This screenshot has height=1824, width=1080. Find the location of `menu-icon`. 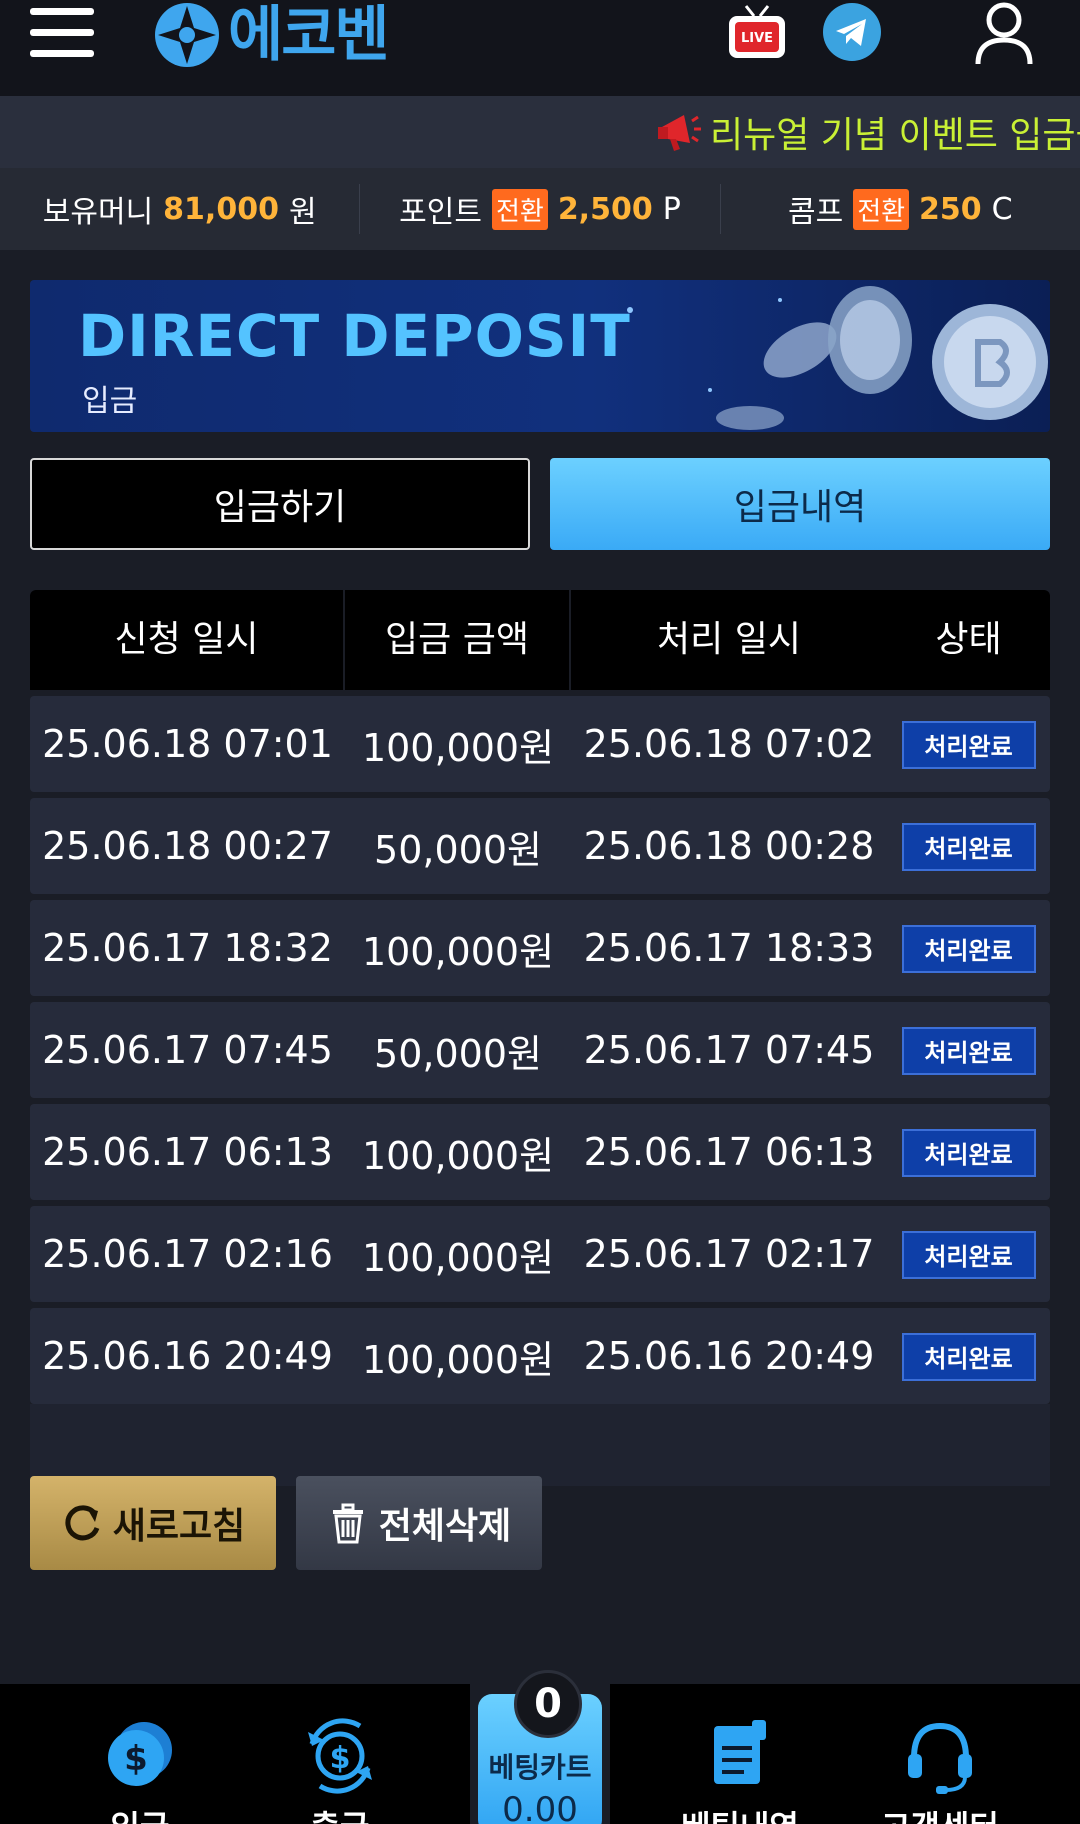

menu-icon is located at coordinates (62, 34).